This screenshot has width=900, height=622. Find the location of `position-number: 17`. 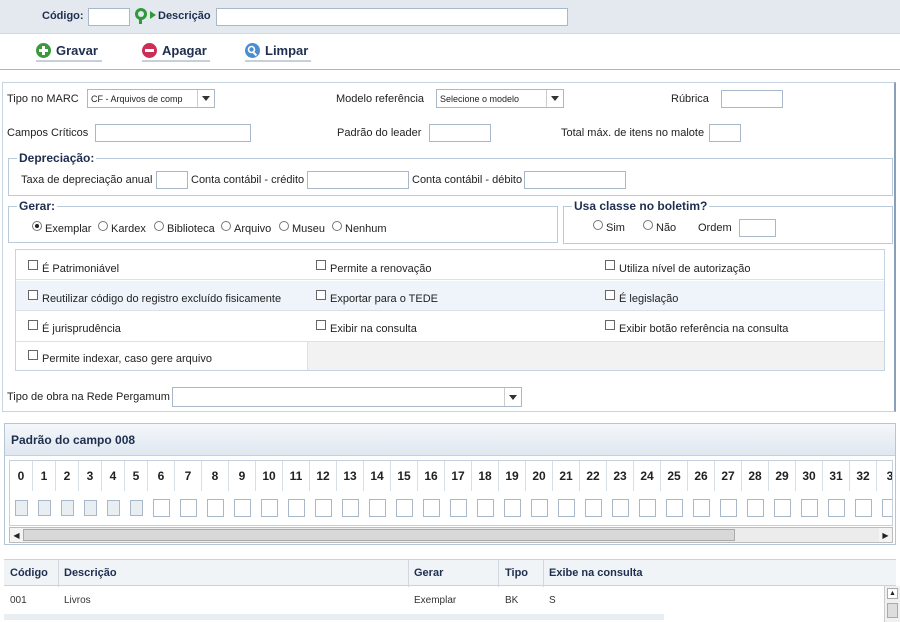

position-number: 17 is located at coordinates (458, 476).